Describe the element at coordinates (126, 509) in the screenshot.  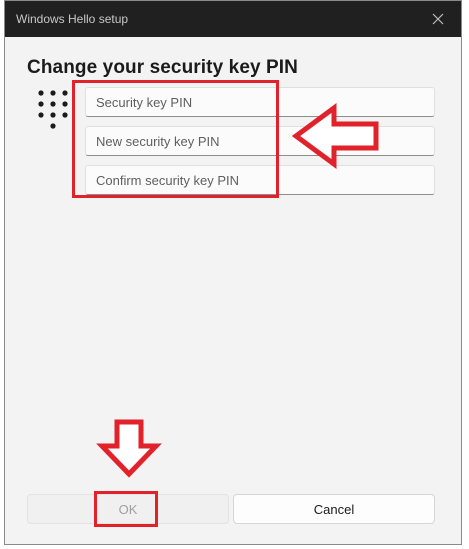
I see `ok-button-highlight-box` at that location.